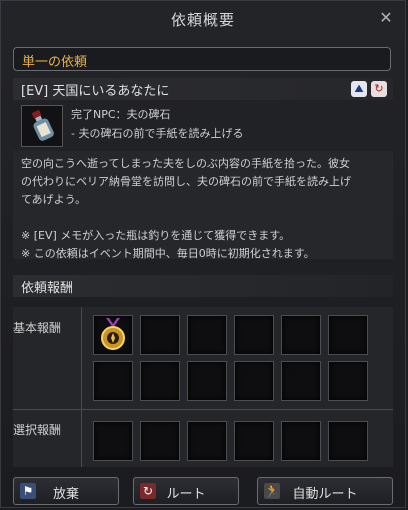  What do you see at coordinates (37, 328) in the screenshot?
I see `basic-reward-label: 基本報酬` at bounding box center [37, 328].